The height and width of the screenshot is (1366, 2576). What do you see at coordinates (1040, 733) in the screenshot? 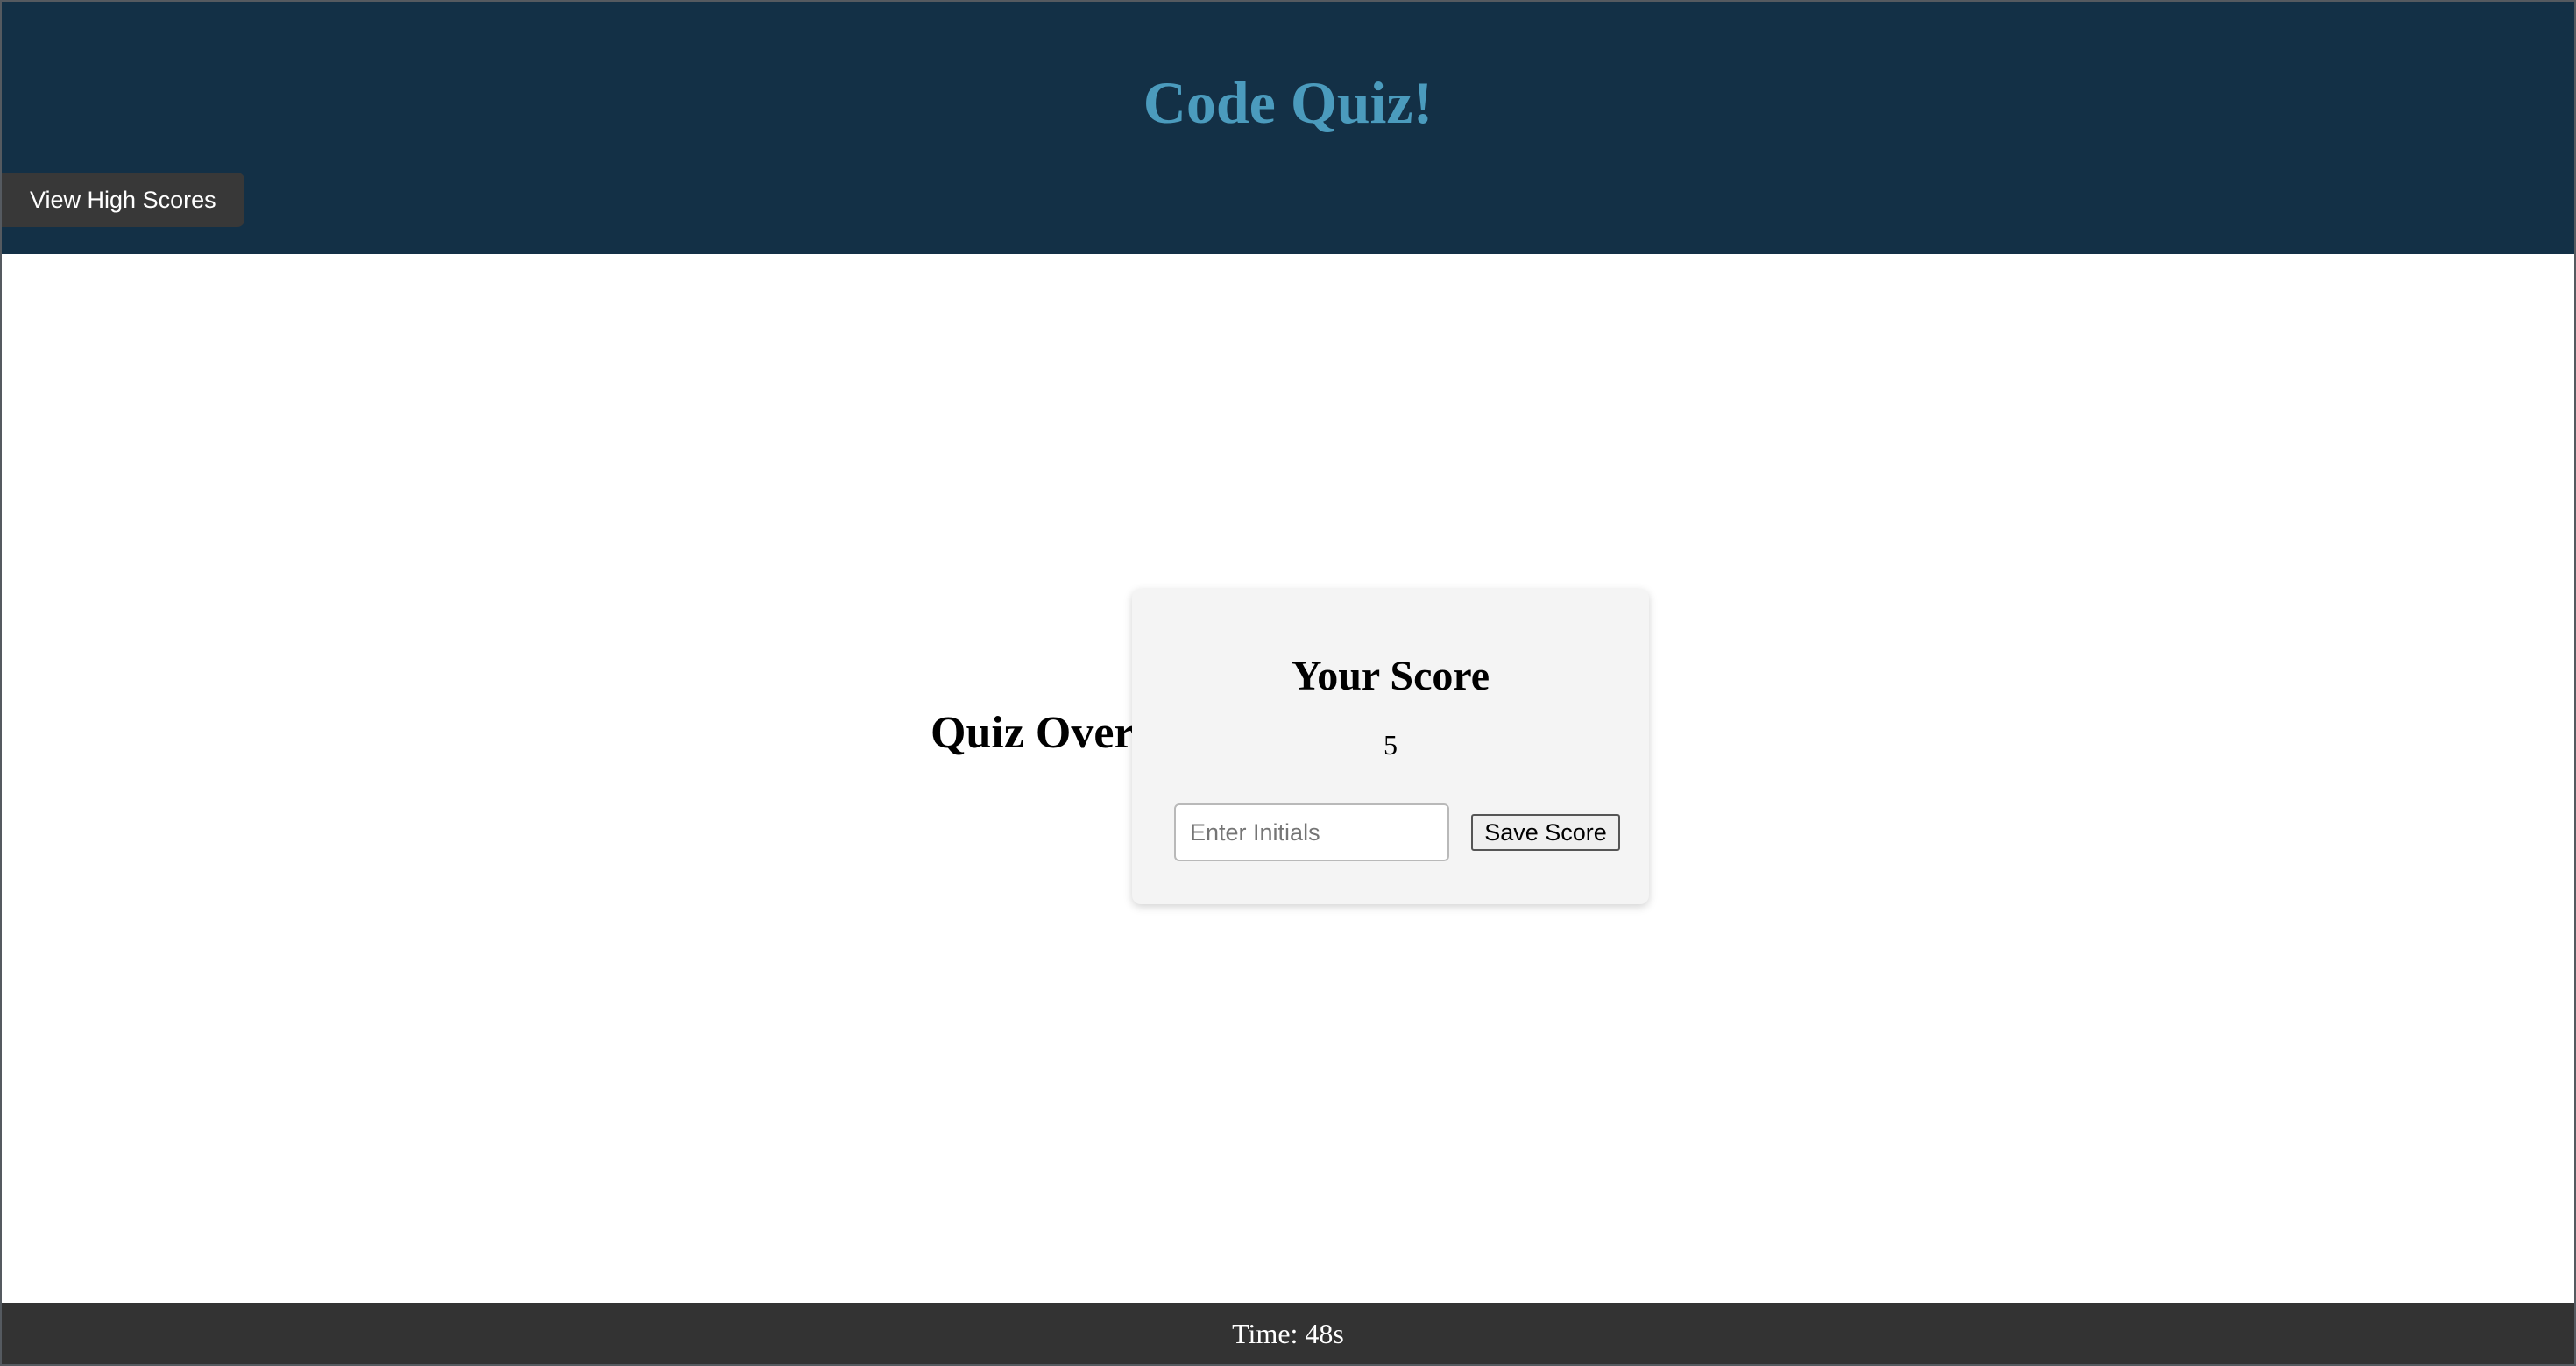
I see `quiz-over-heading: Quiz Over!` at bounding box center [1040, 733].